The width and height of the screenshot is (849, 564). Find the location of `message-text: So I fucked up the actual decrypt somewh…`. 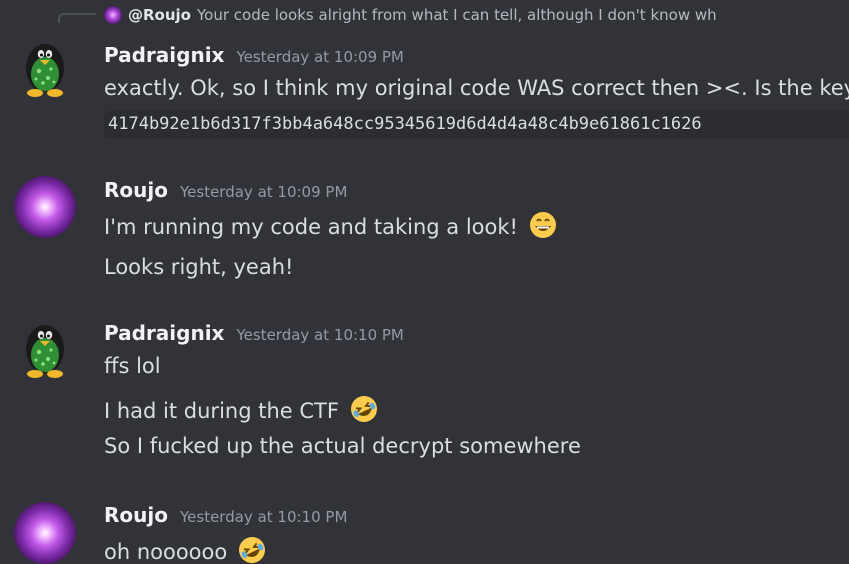

message-text: So I fucked up the actual decrypt somewh… is located at coordinates (342, 446).